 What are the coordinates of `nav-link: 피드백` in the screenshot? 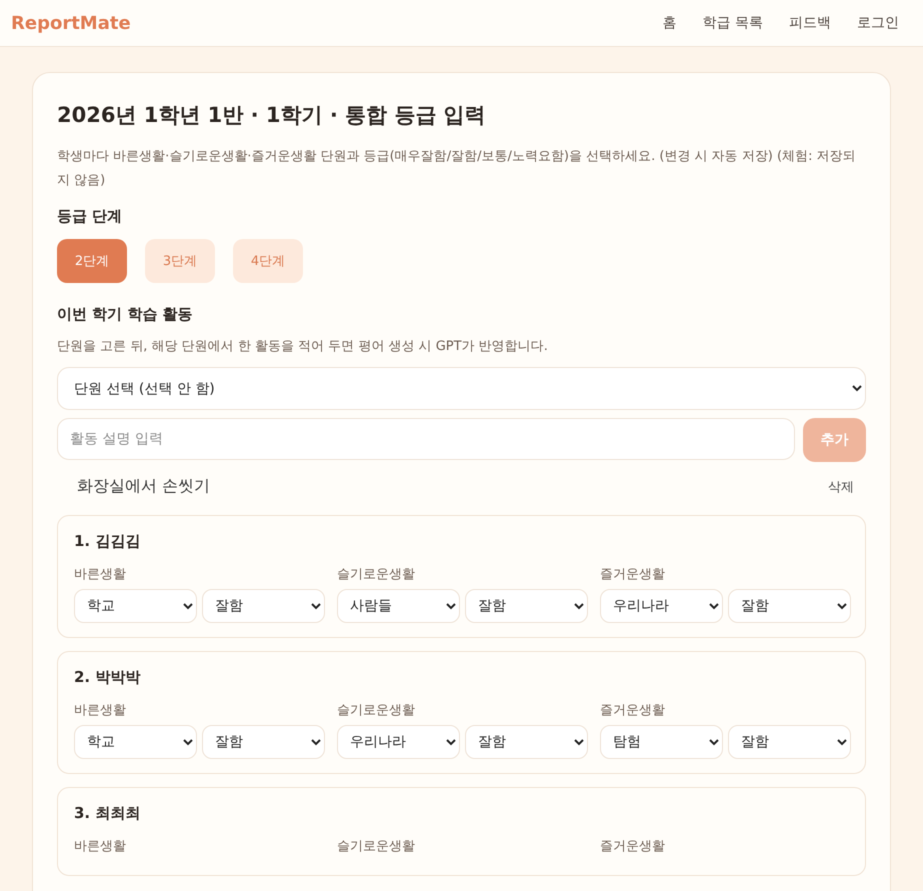 It's located at (810, 23).